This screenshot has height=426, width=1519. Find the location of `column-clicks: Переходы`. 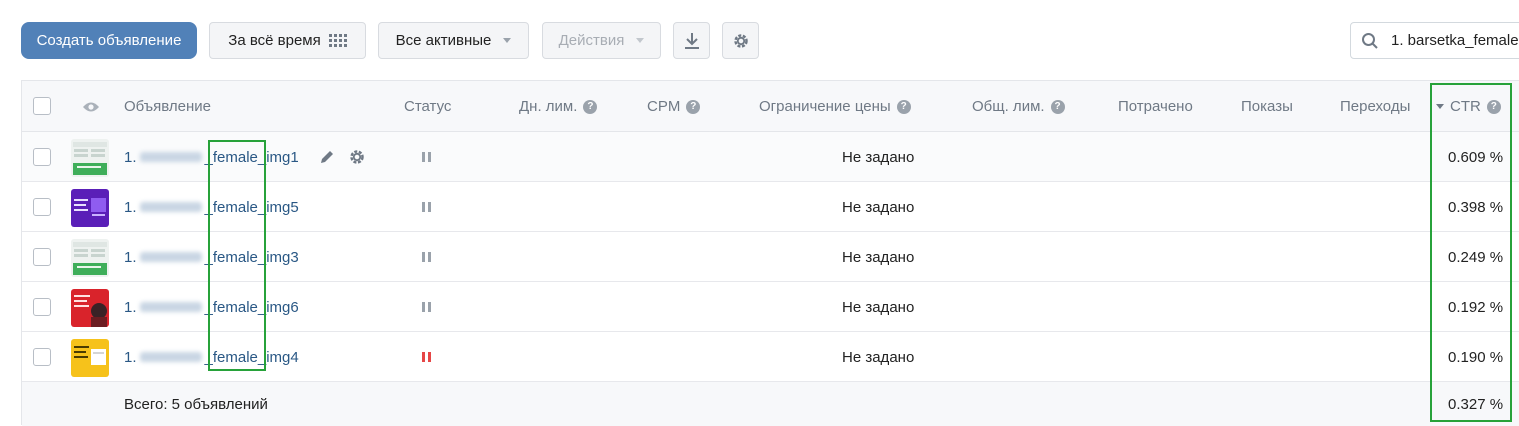

column-clicks: Переходы is located at coordinates (1375, 106).